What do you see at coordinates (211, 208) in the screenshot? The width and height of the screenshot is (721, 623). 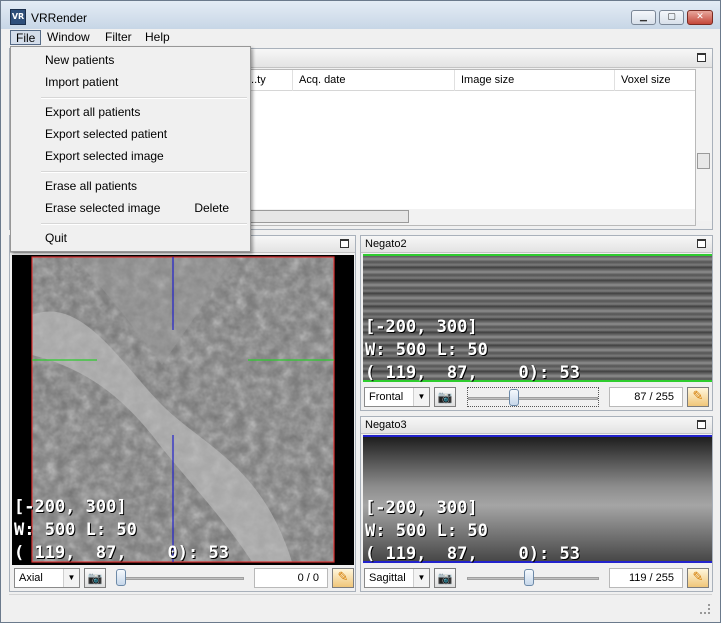 I see `menu-item-shortcut: Delete` at bounding box center [211, 208].